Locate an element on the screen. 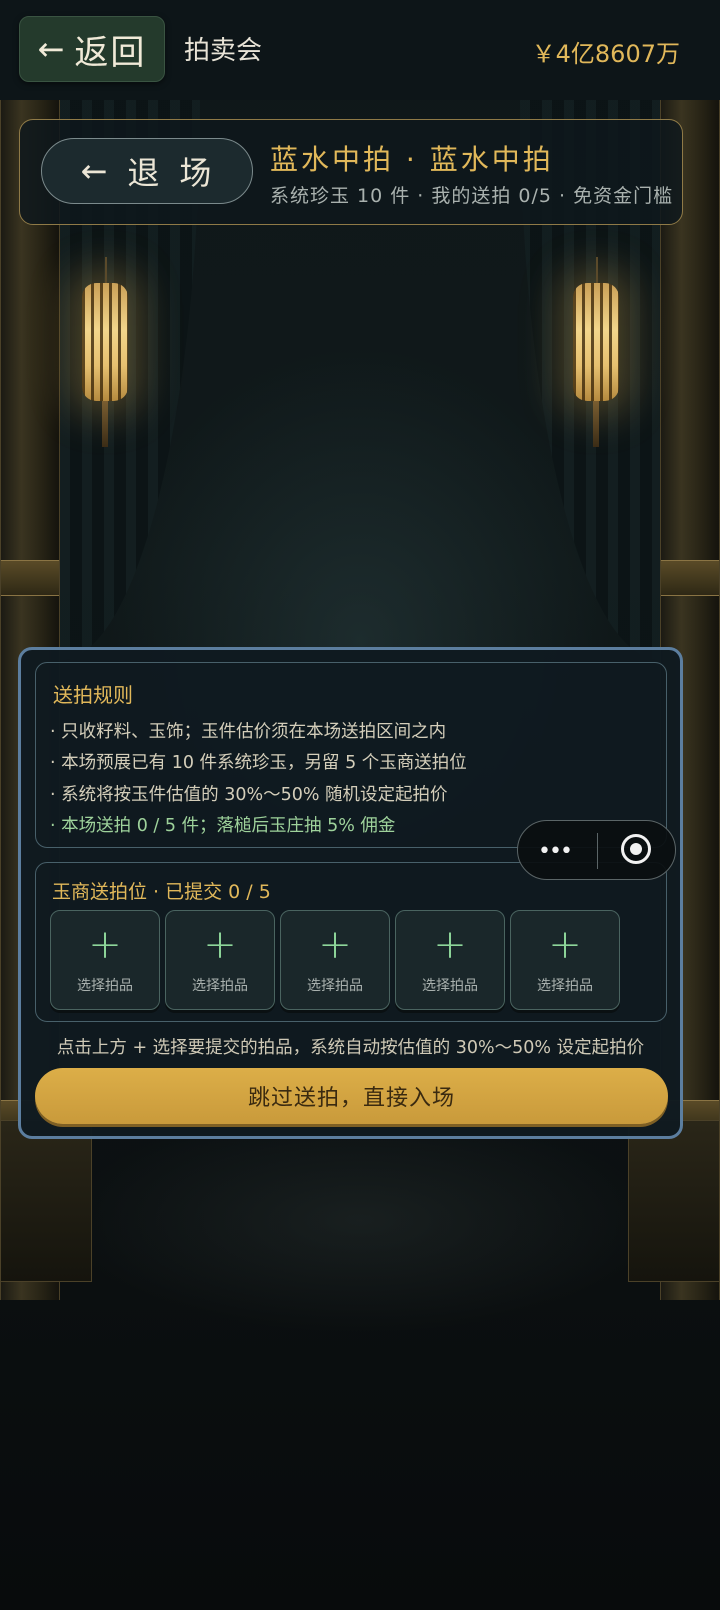 The height and width of the screenshot is (1610, 720). exit-button: ← 退场 is located at coordinates (147, 171).